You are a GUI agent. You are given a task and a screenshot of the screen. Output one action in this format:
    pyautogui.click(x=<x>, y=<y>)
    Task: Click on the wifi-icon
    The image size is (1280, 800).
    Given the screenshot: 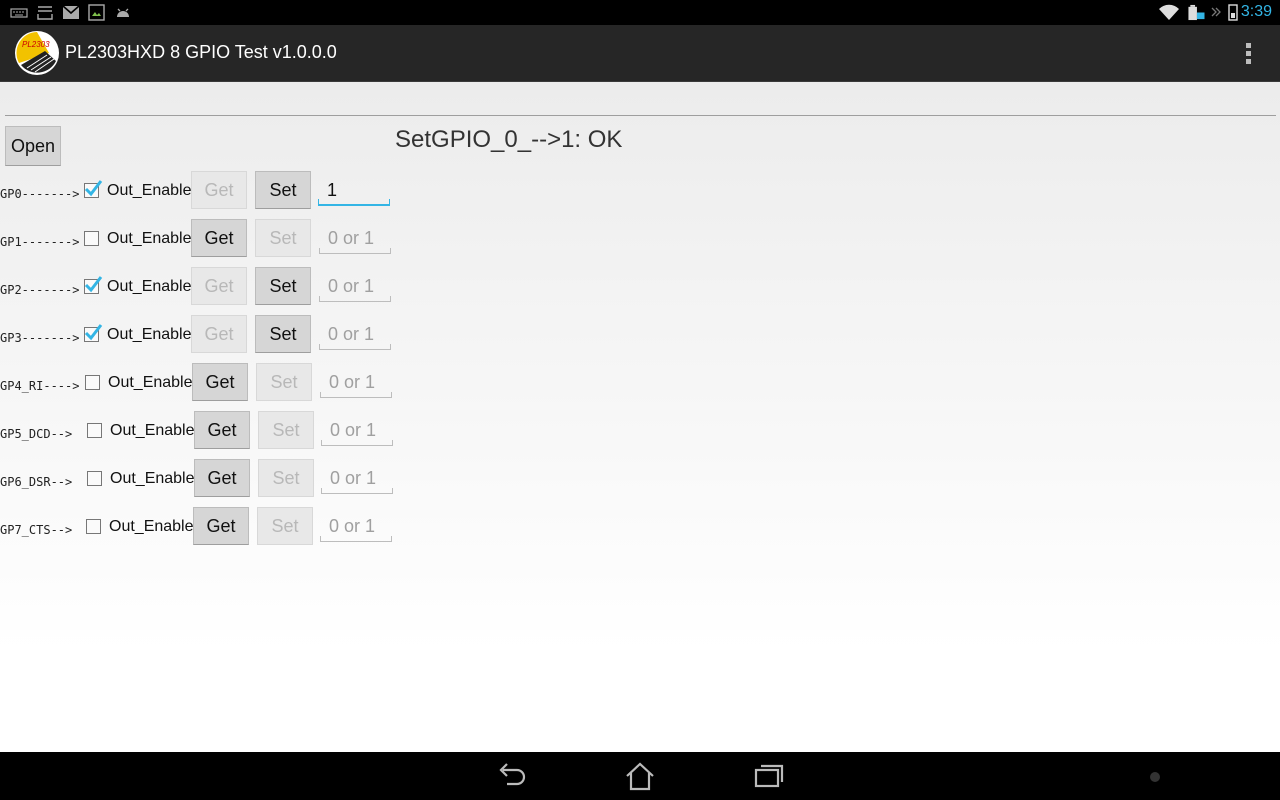 What is the action you would take?
    pyautogui.click(x=1169, y=12)
    